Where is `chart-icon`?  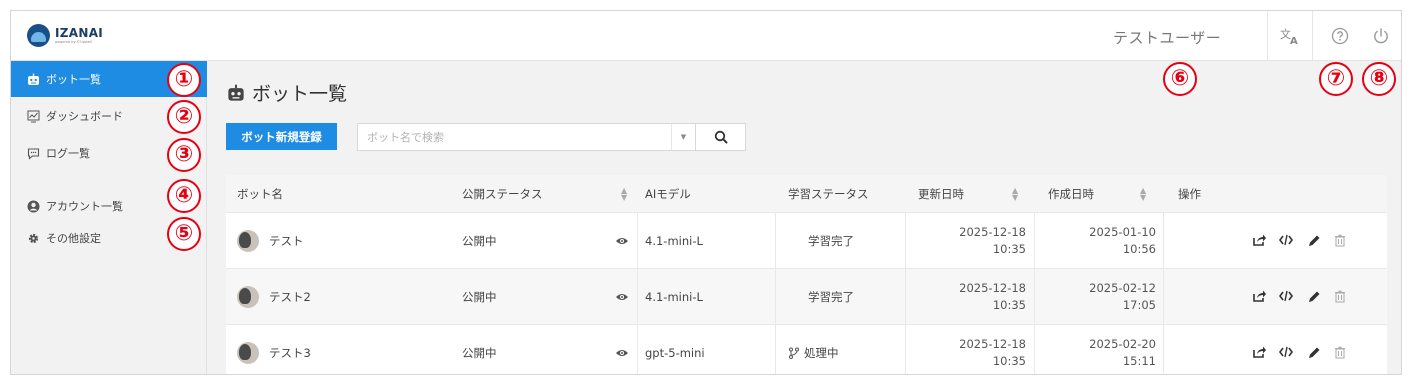 chart-icon is located at coordinates (33, 116).